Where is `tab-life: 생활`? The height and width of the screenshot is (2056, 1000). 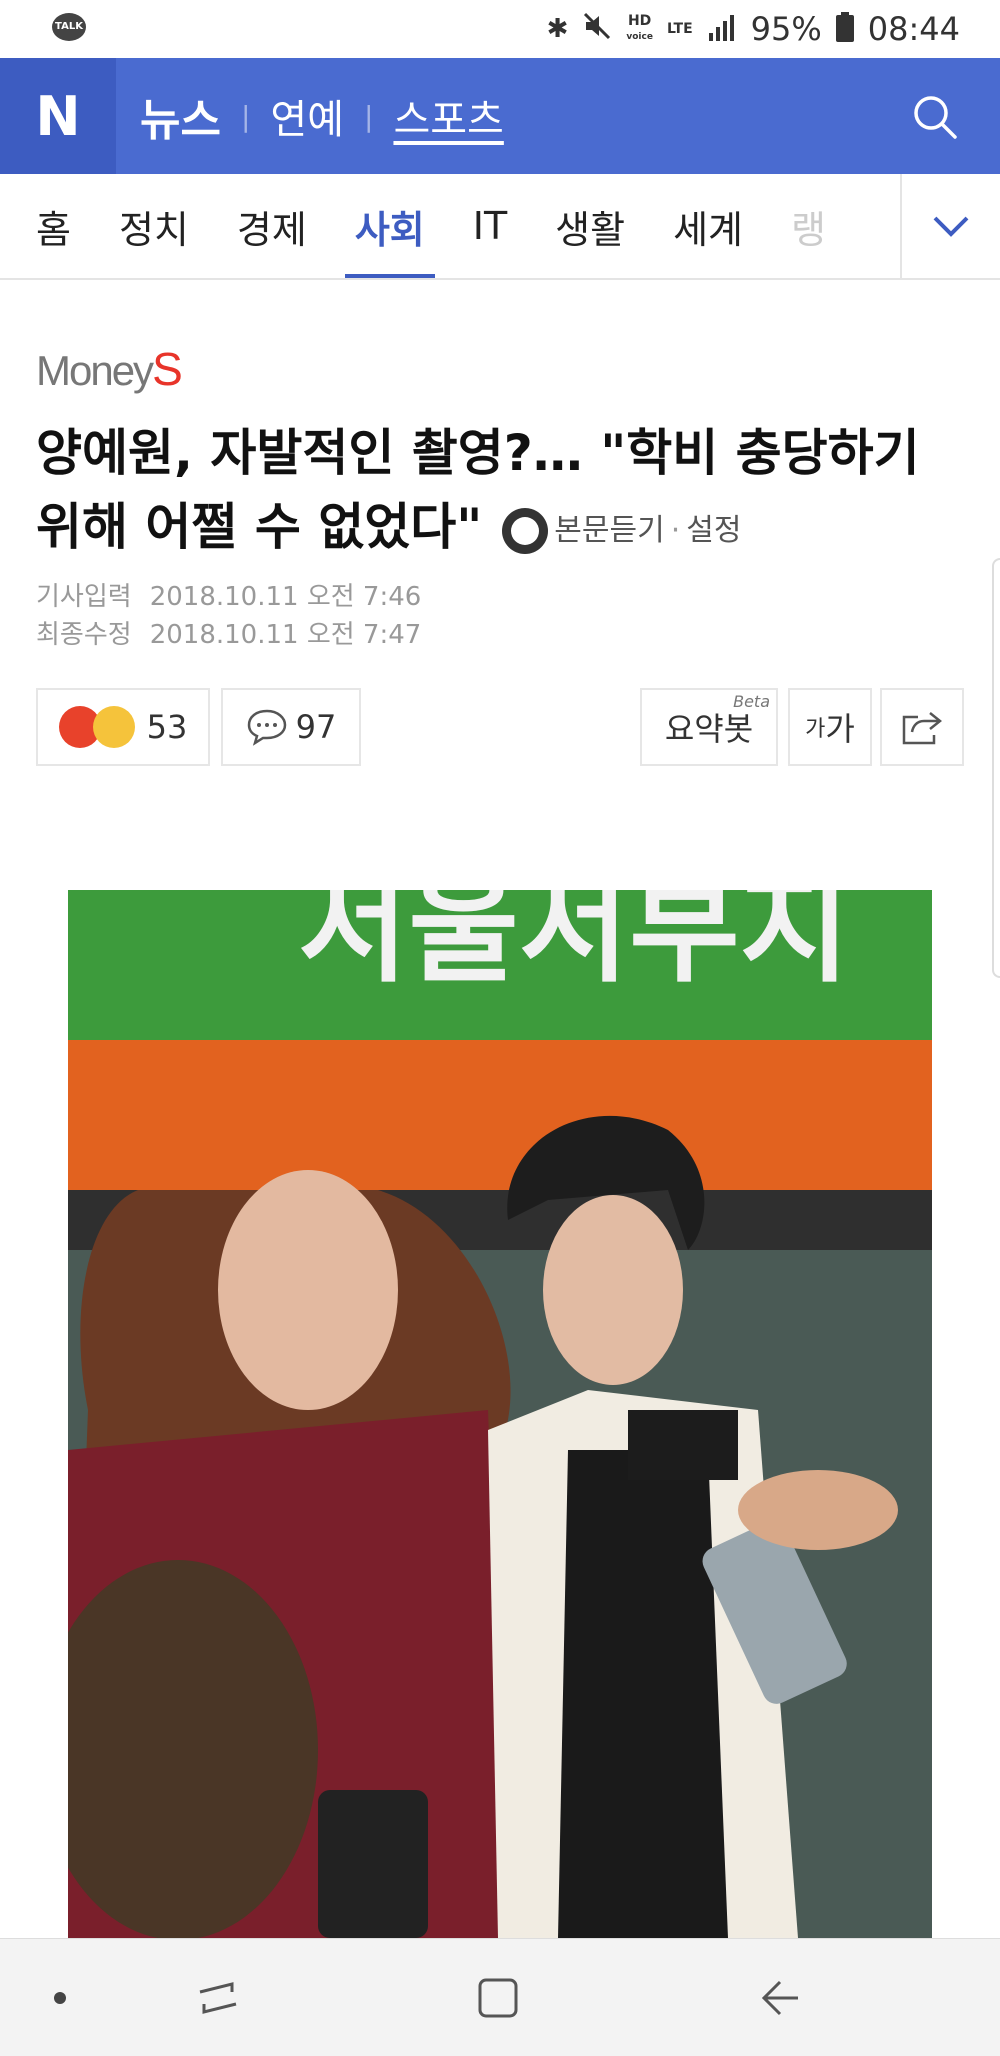 tab-life: 생활 is located at coordinates (590, 226).